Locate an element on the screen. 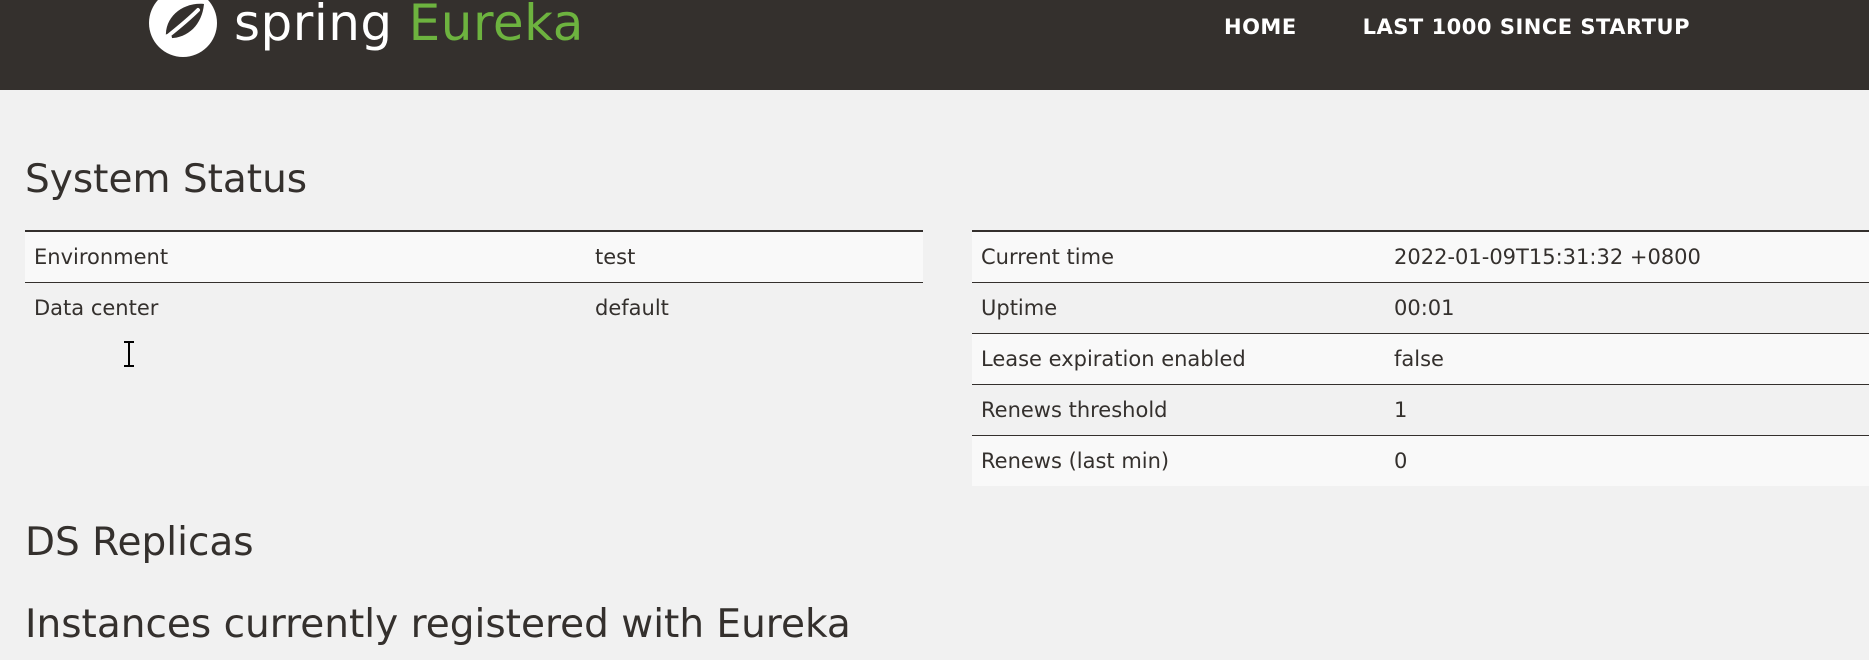 This screenshot has width=1869, height=660. ds-replicas-heading: DS Replicas is located at coordinates (139, 542).